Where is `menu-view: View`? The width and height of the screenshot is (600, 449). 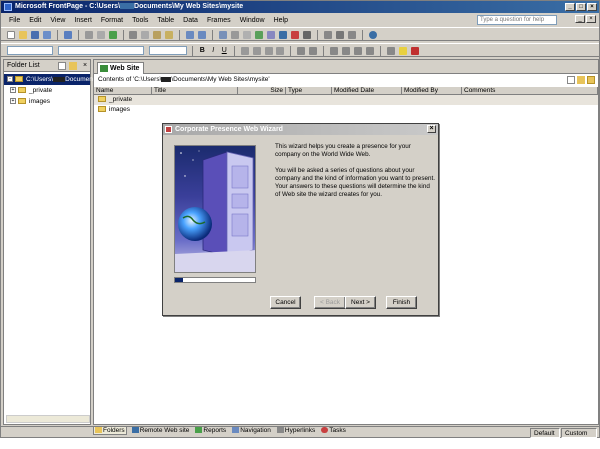
menu-view: View is located at coordinates (57, 20).